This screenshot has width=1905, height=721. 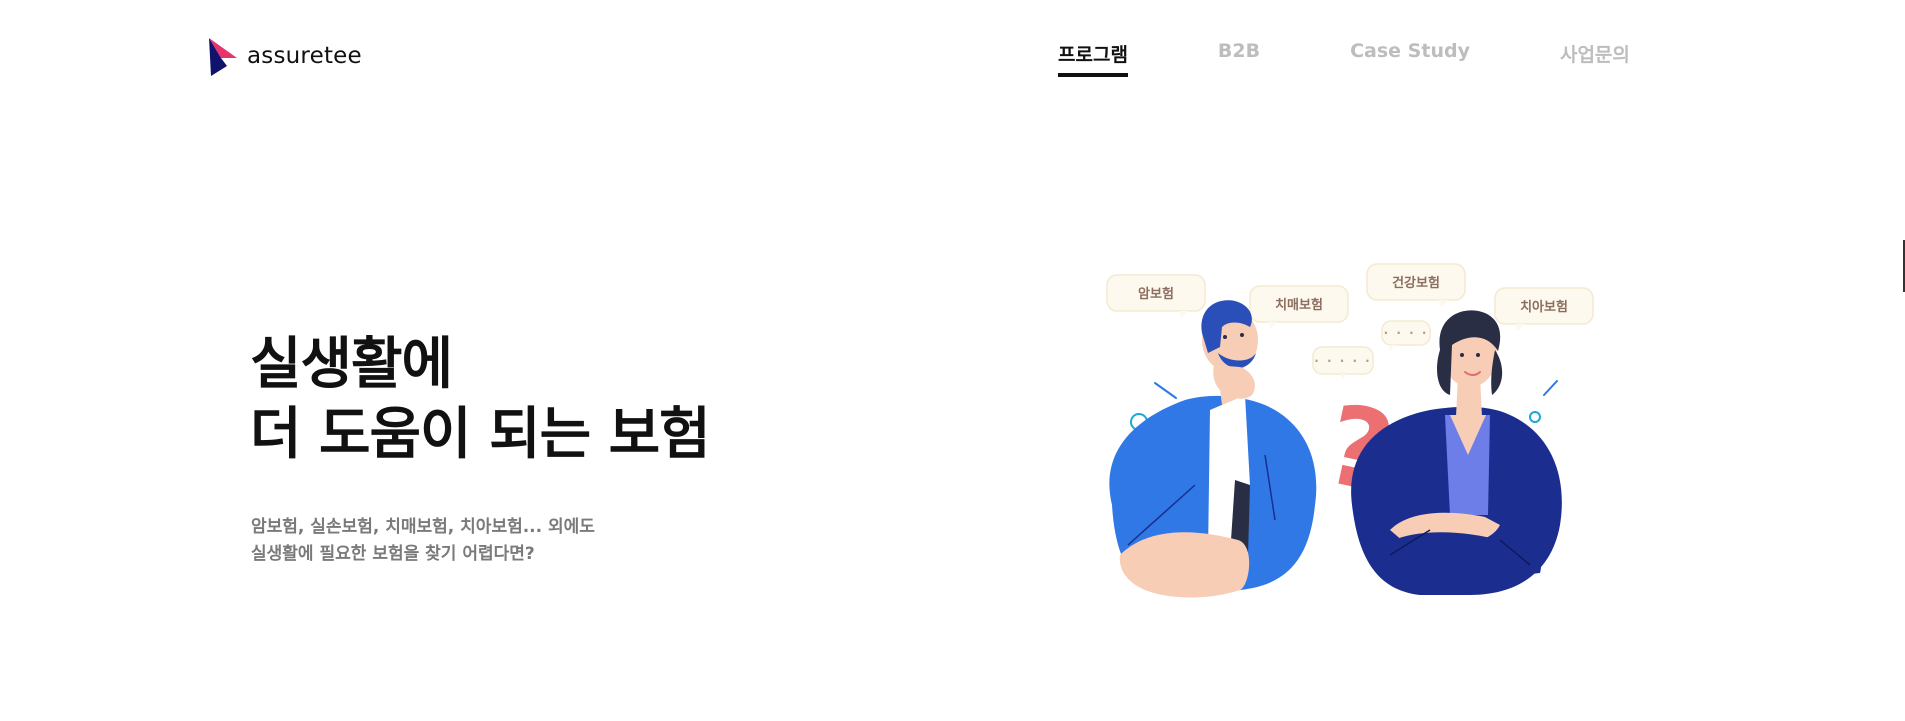 I want to click on accent-line-right, so click(x=1550, y=388).